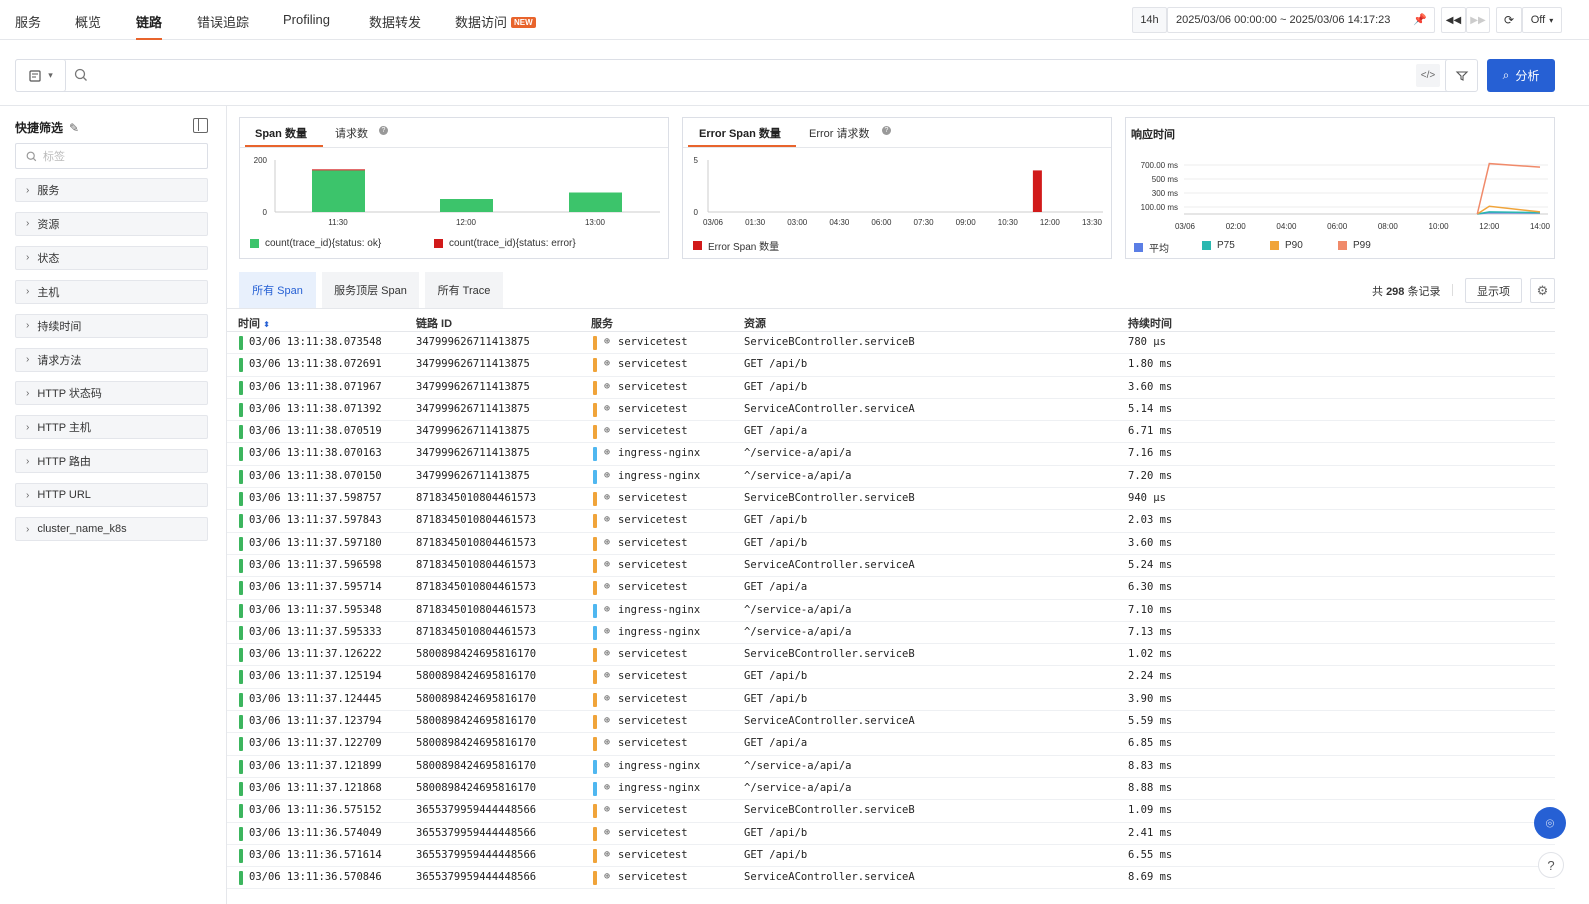 Image resolution: width=1589 pixels, height=904 pixels. Describe the element at coordinates (1461, 75) in the screenshot. I see `filter-button` at that location.